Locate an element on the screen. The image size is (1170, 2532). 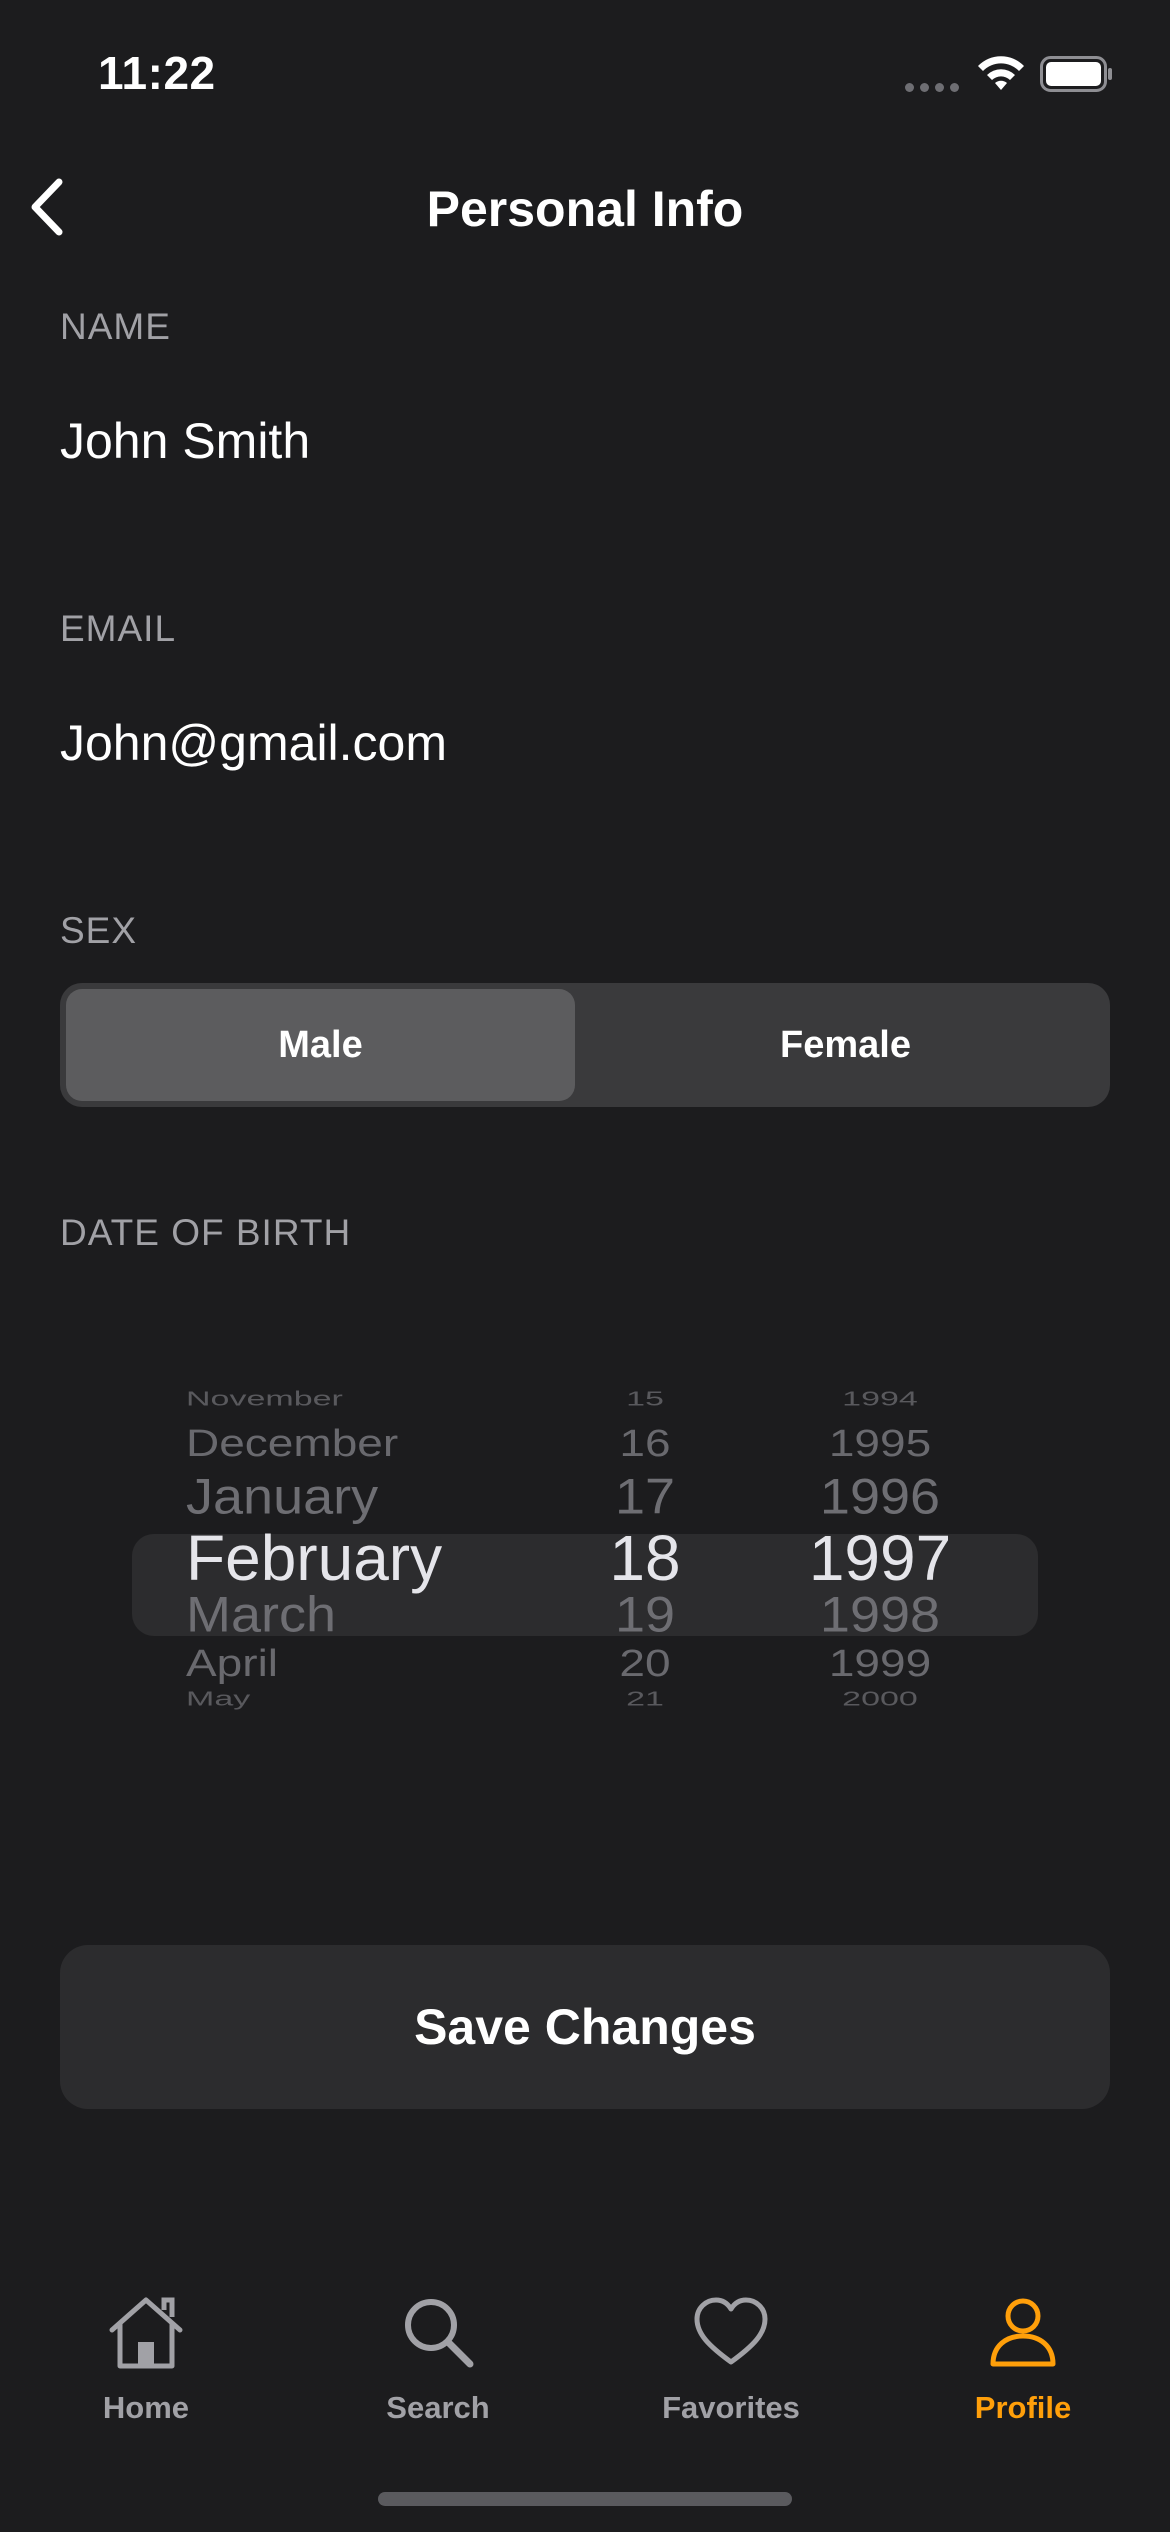
segment-female: Female is located at coordinates (845, 1045).